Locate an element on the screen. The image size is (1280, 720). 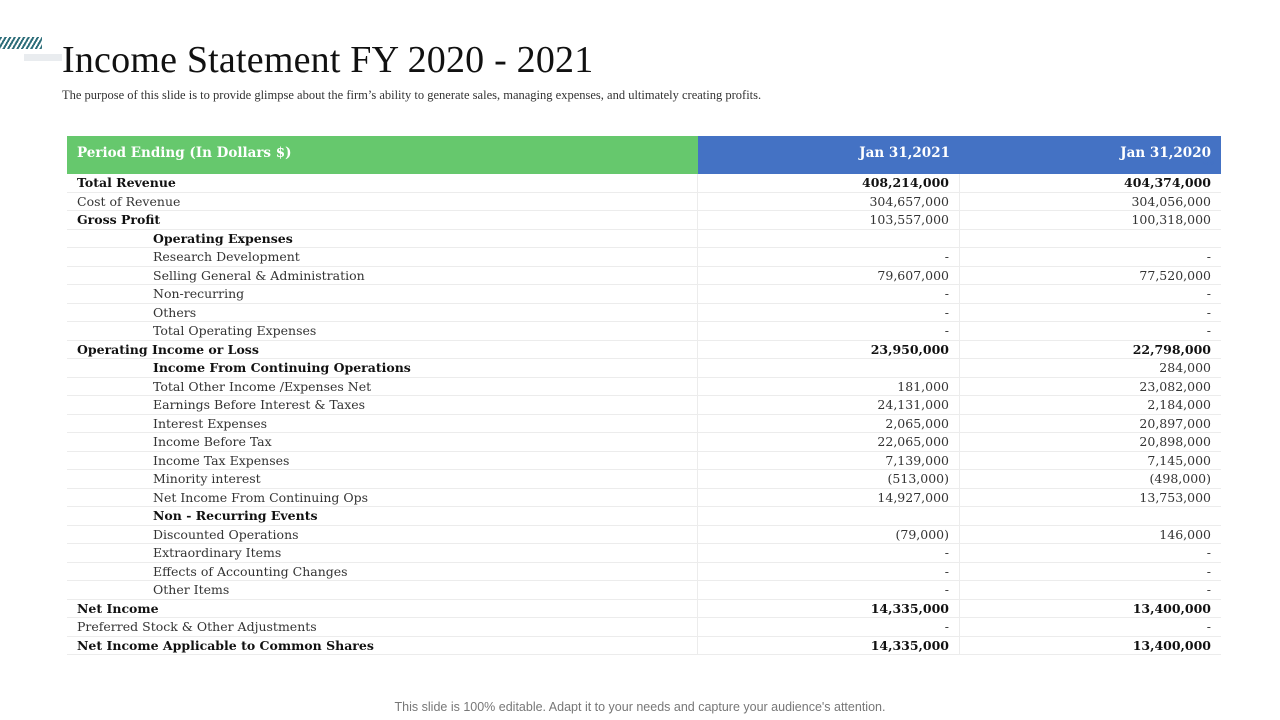
table-row: Preferred Stock & Other Adjustments - - is located at coordinates (644, 627).